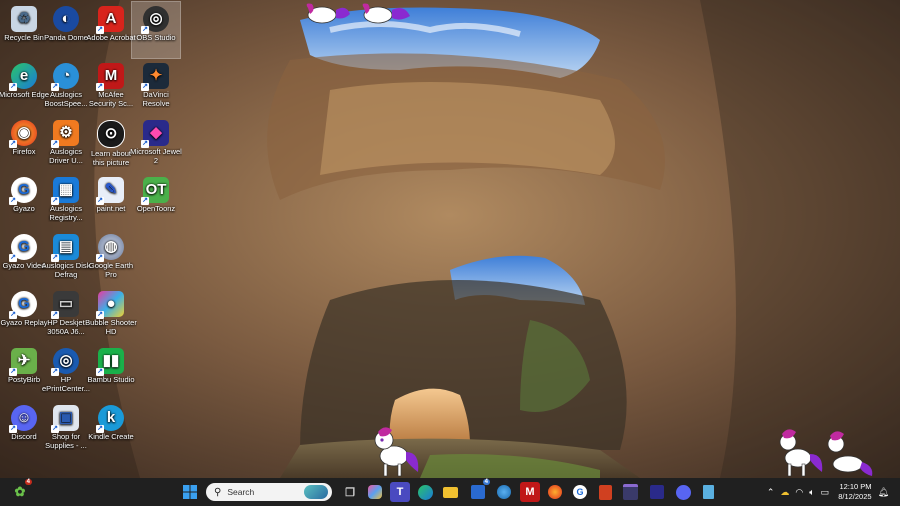  I want to click on clock: 12:10 PM 8/12/2025, so click(854, 492).